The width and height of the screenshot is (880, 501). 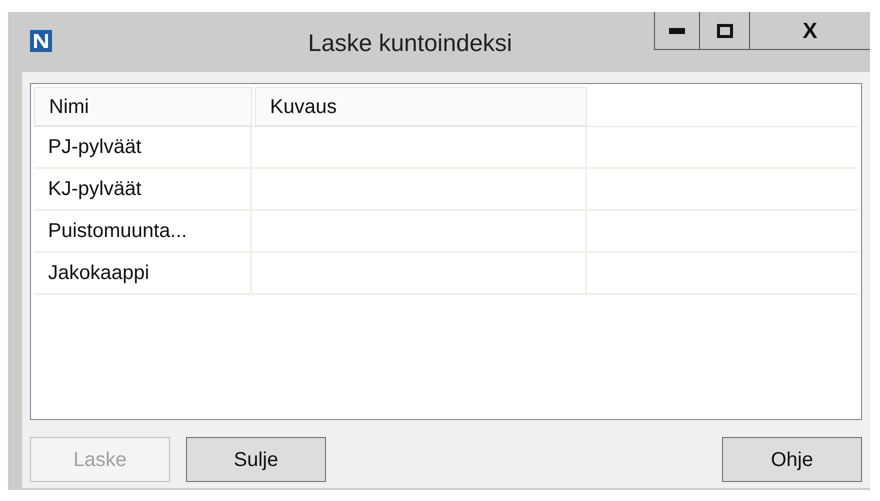 I want to click on window-title: Laske kuntoindeksi, so click(x=410, y=44).